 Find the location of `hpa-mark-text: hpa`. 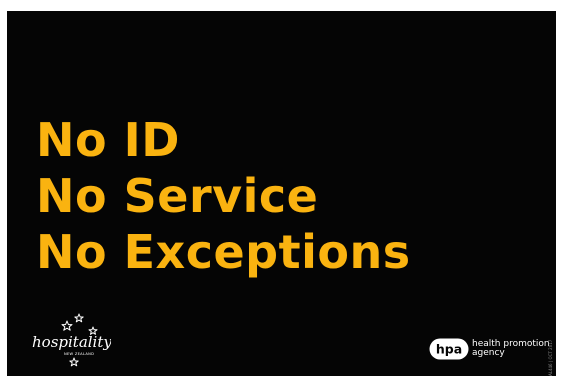

hpa-mark-text: hpa is located at coordinates (449, 349).